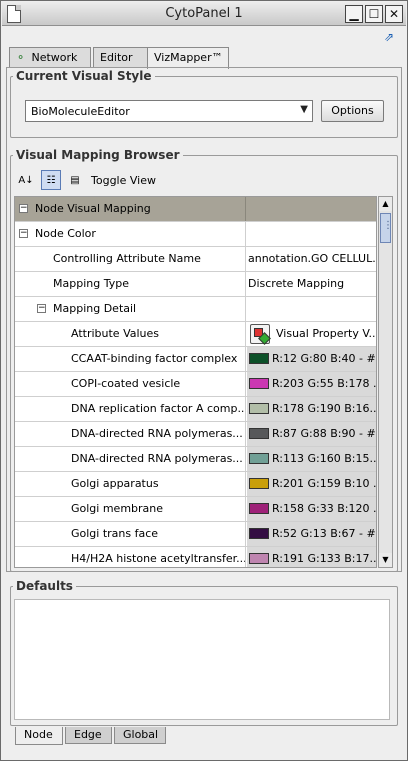 The image size is (408, 761). I want to click on visual-style-select: BioMoleculeEditor ▼, so click(169, 111).